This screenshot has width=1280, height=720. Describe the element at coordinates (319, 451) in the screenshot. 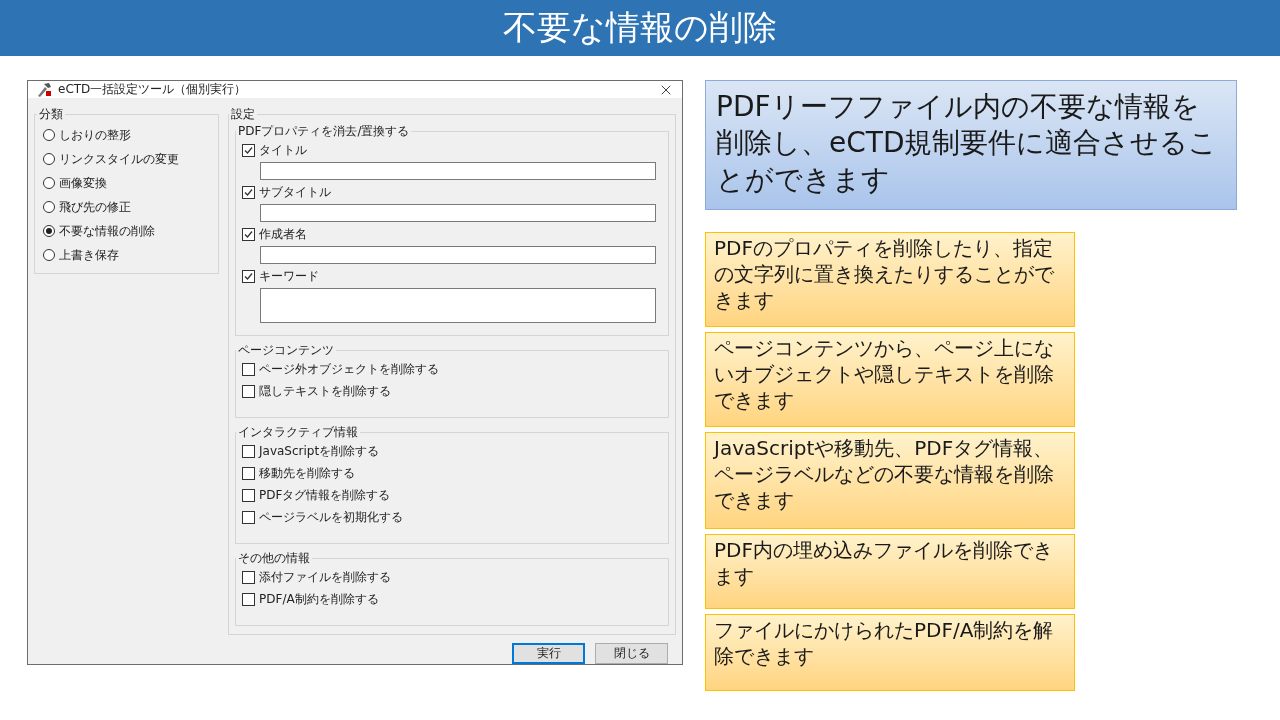

I see `checkbox-label: JavaScriptを削除する` at that location.